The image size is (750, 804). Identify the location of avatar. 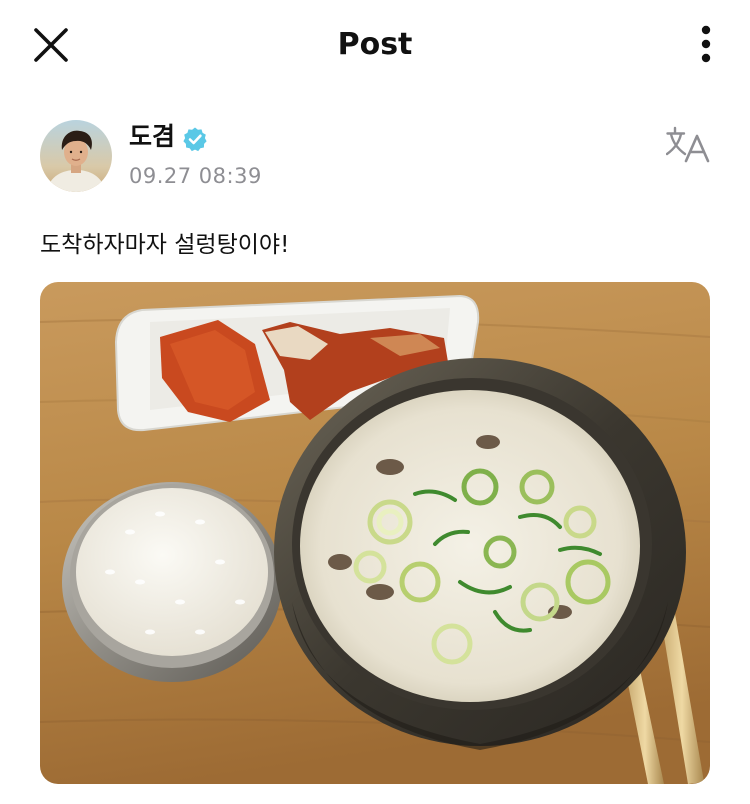
(76, 156).